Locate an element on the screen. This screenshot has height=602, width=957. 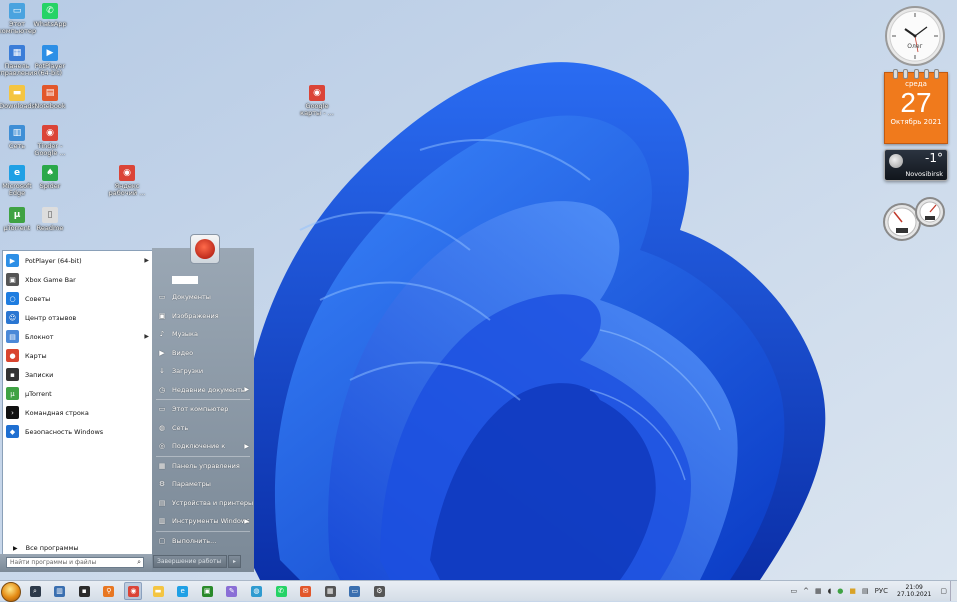
tray-clock: 21:09 27.10.2021 is located at coordinates (914, 591).